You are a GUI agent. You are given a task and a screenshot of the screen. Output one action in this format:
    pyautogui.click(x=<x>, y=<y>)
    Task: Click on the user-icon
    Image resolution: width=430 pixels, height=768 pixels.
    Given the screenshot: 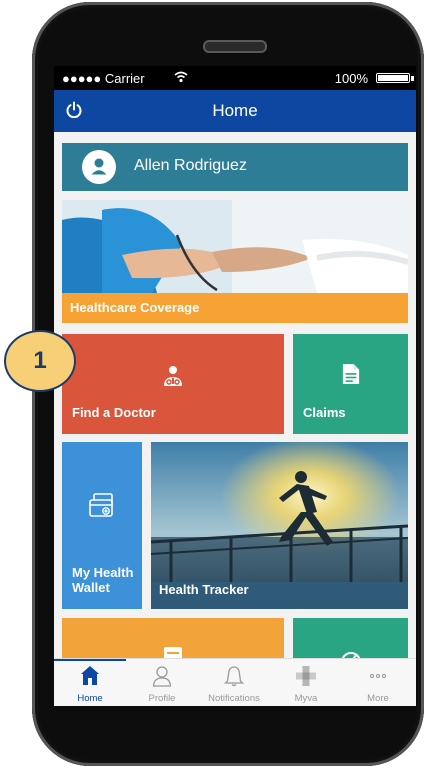 What is the action you would take?
    pyautogui.click(x=99, y=166)
    